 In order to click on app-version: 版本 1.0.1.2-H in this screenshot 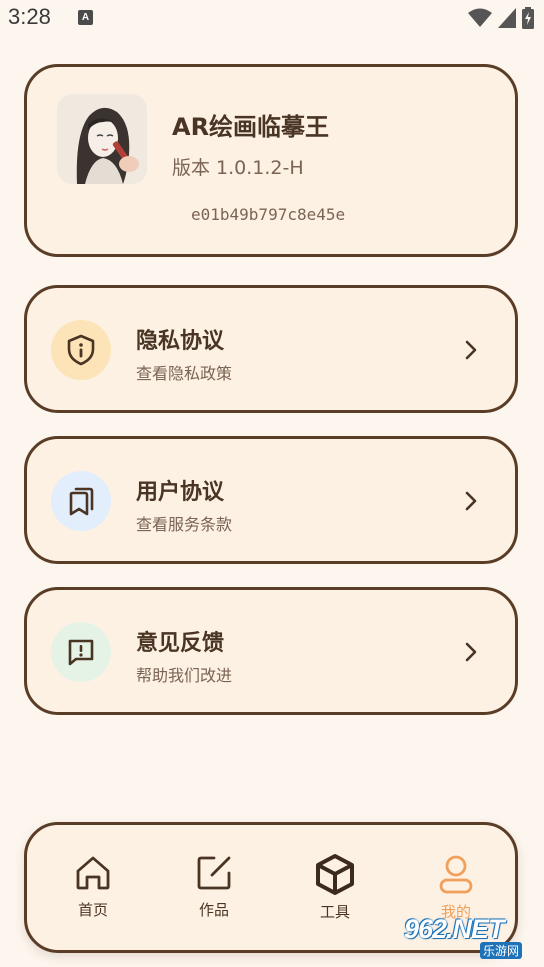, I will do `click(238, 168)`.